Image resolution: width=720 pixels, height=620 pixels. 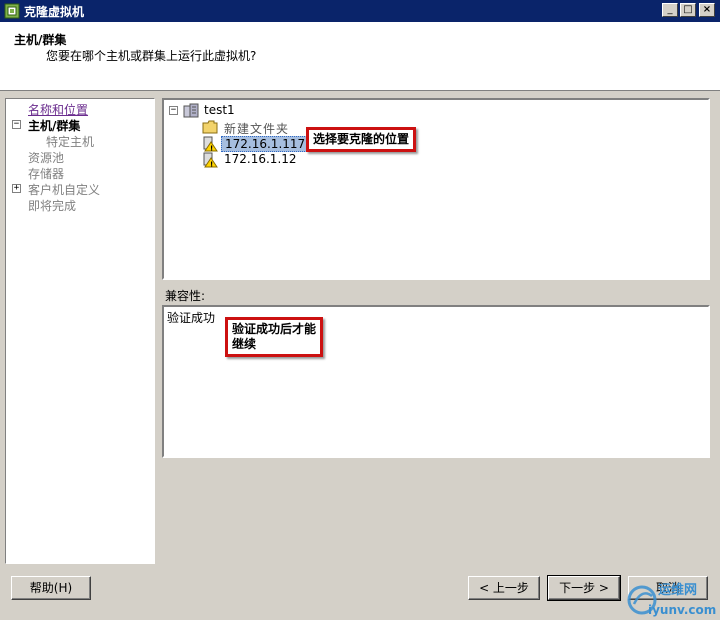 I want to click on watermark-logo: 运维网 iyunv.com, so click(x=671, y=599).